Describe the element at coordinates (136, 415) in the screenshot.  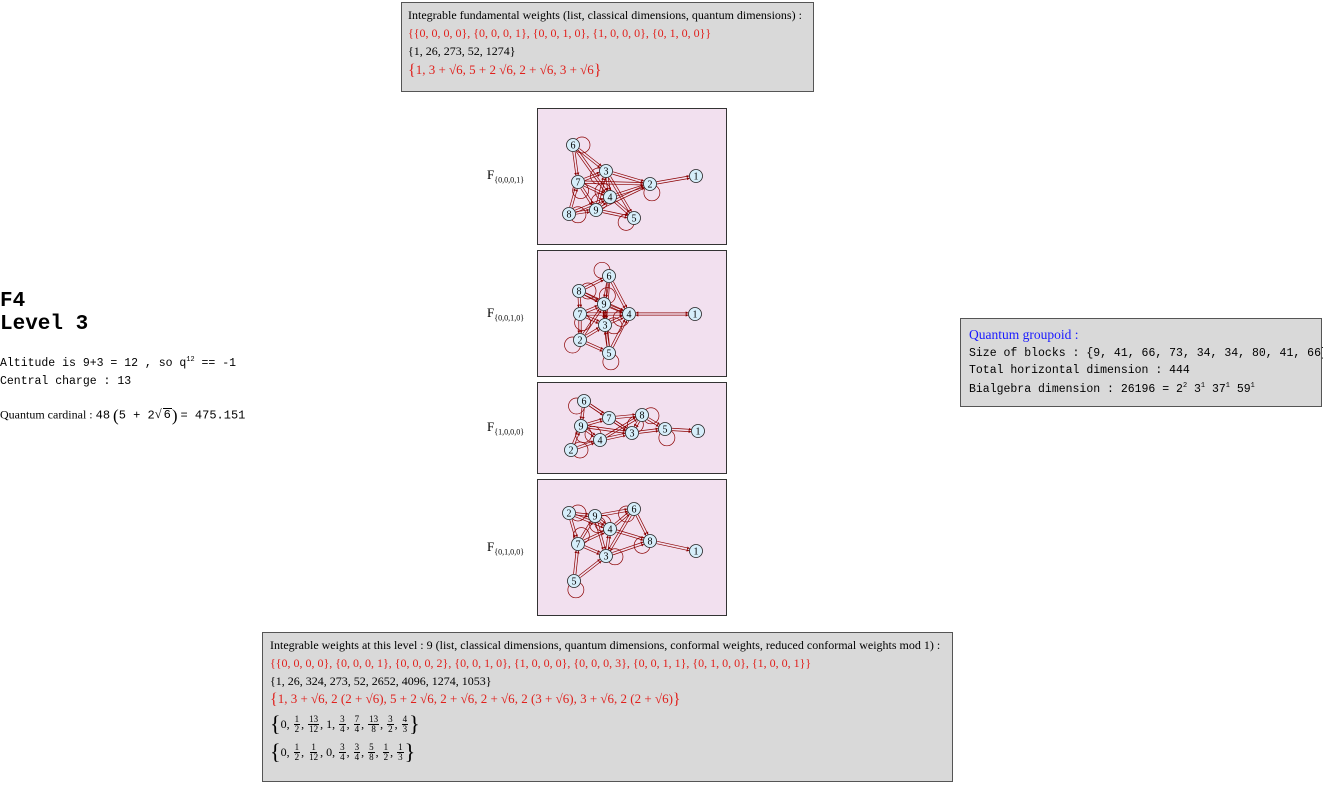
I see `cardinal-inner: 5 + 2` at that location.